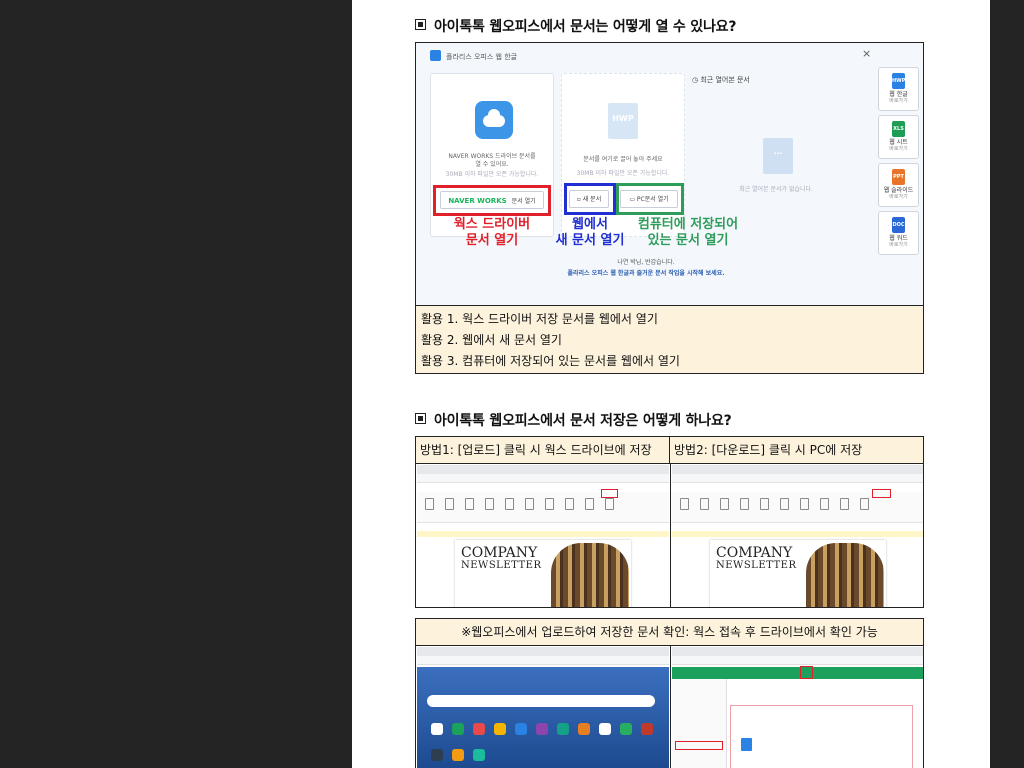 This screenshot has width=1024, height=768. Describe the element at coordinates (492, 232) in the screenshot. I see `annotation-red: 웍스 드라이버 문서 열기` at that location.